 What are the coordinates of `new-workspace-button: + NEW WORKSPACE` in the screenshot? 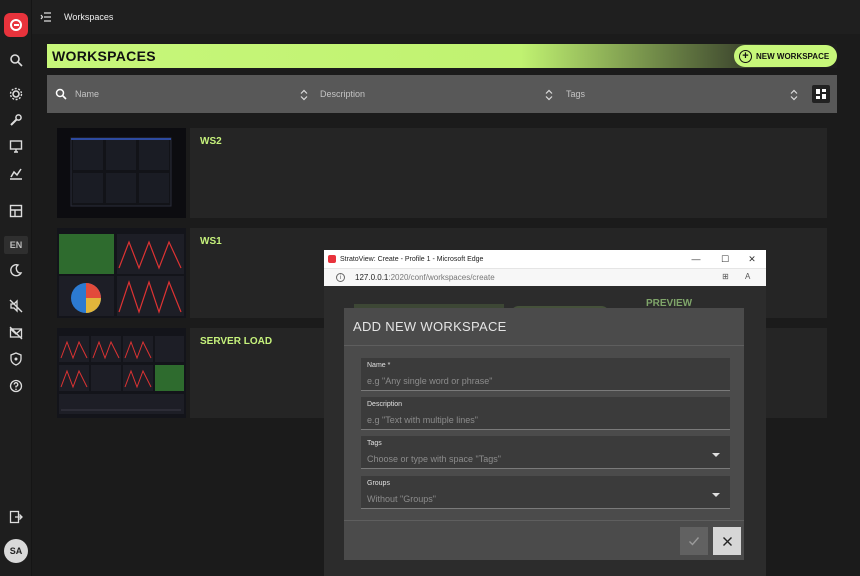 It's located at (785, 56).